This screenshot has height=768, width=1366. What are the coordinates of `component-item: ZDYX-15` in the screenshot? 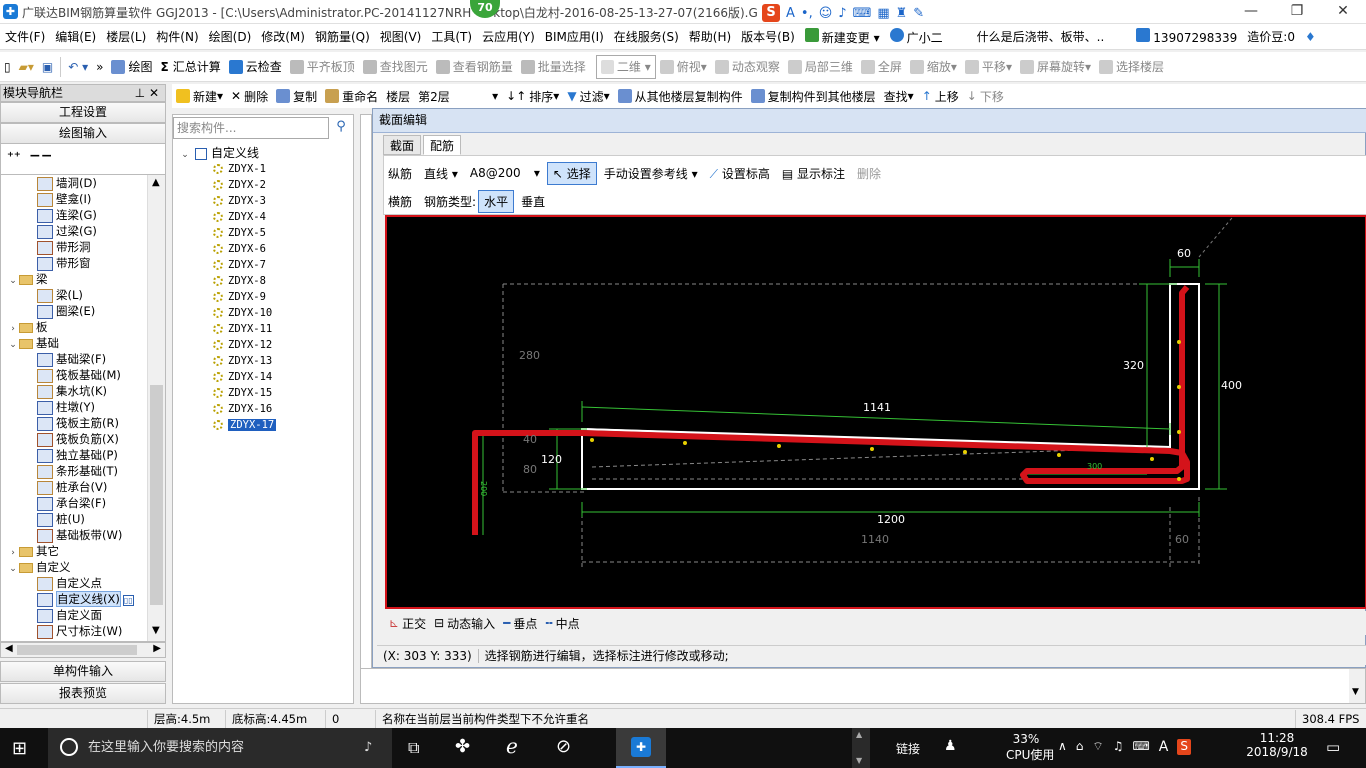 It's located at (242, 393).